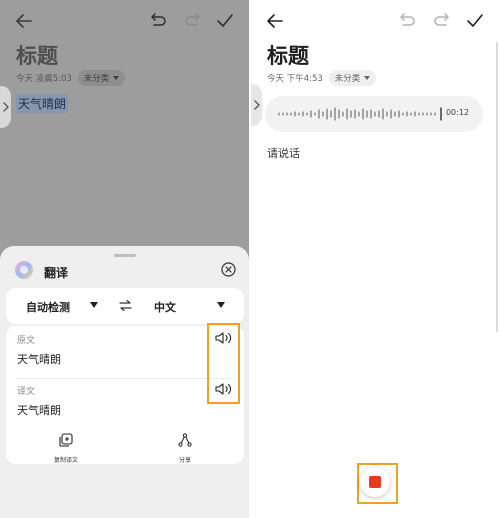 Image resolution: width=500 pixels, height=518 pixels. Describe the element at coordinates (94, 305) in the screenshot. I see `source-dropdown-icon` at that location.